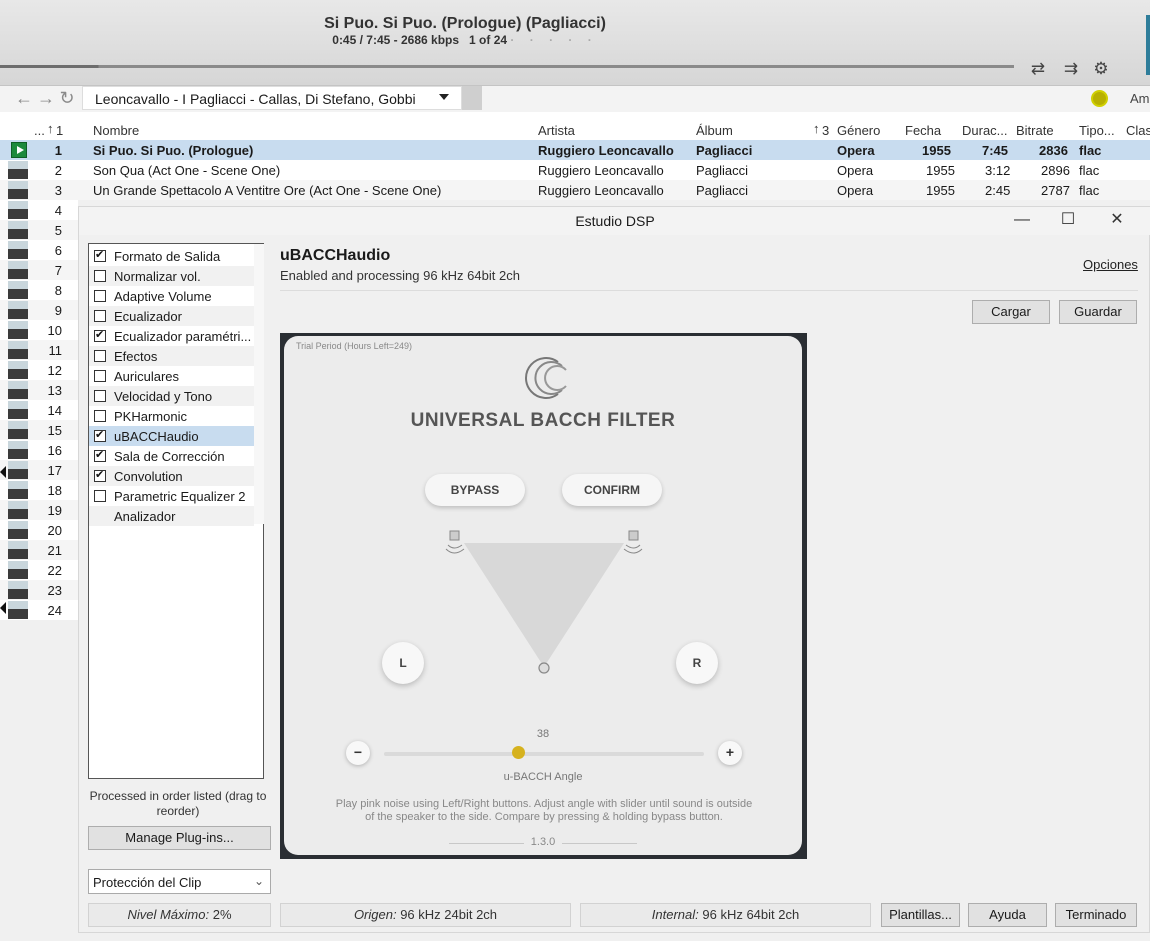  Describe the element at coordinates (1117, 220) in the screenshot. I see `close-icon: ✕` at that location.